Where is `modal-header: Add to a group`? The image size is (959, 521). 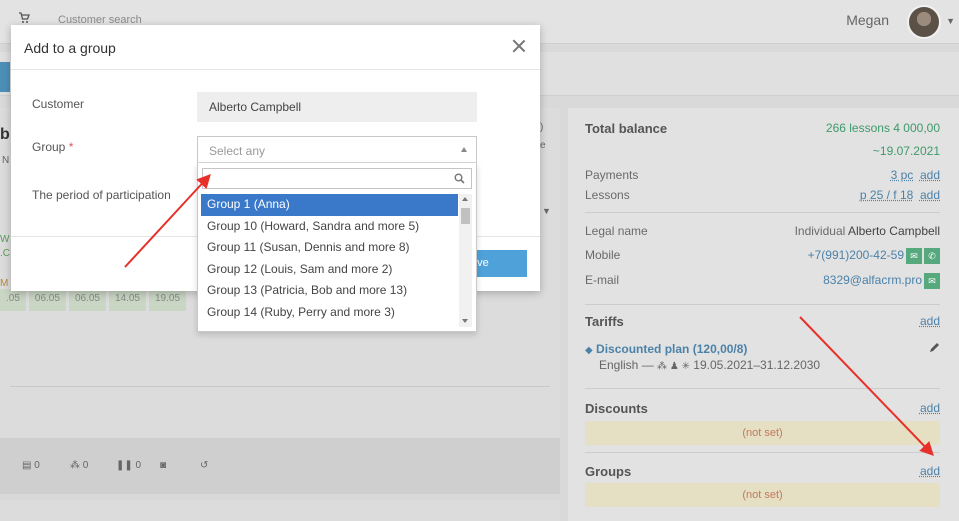
modal-header: Add to a group is located at coordinates (275, 47).